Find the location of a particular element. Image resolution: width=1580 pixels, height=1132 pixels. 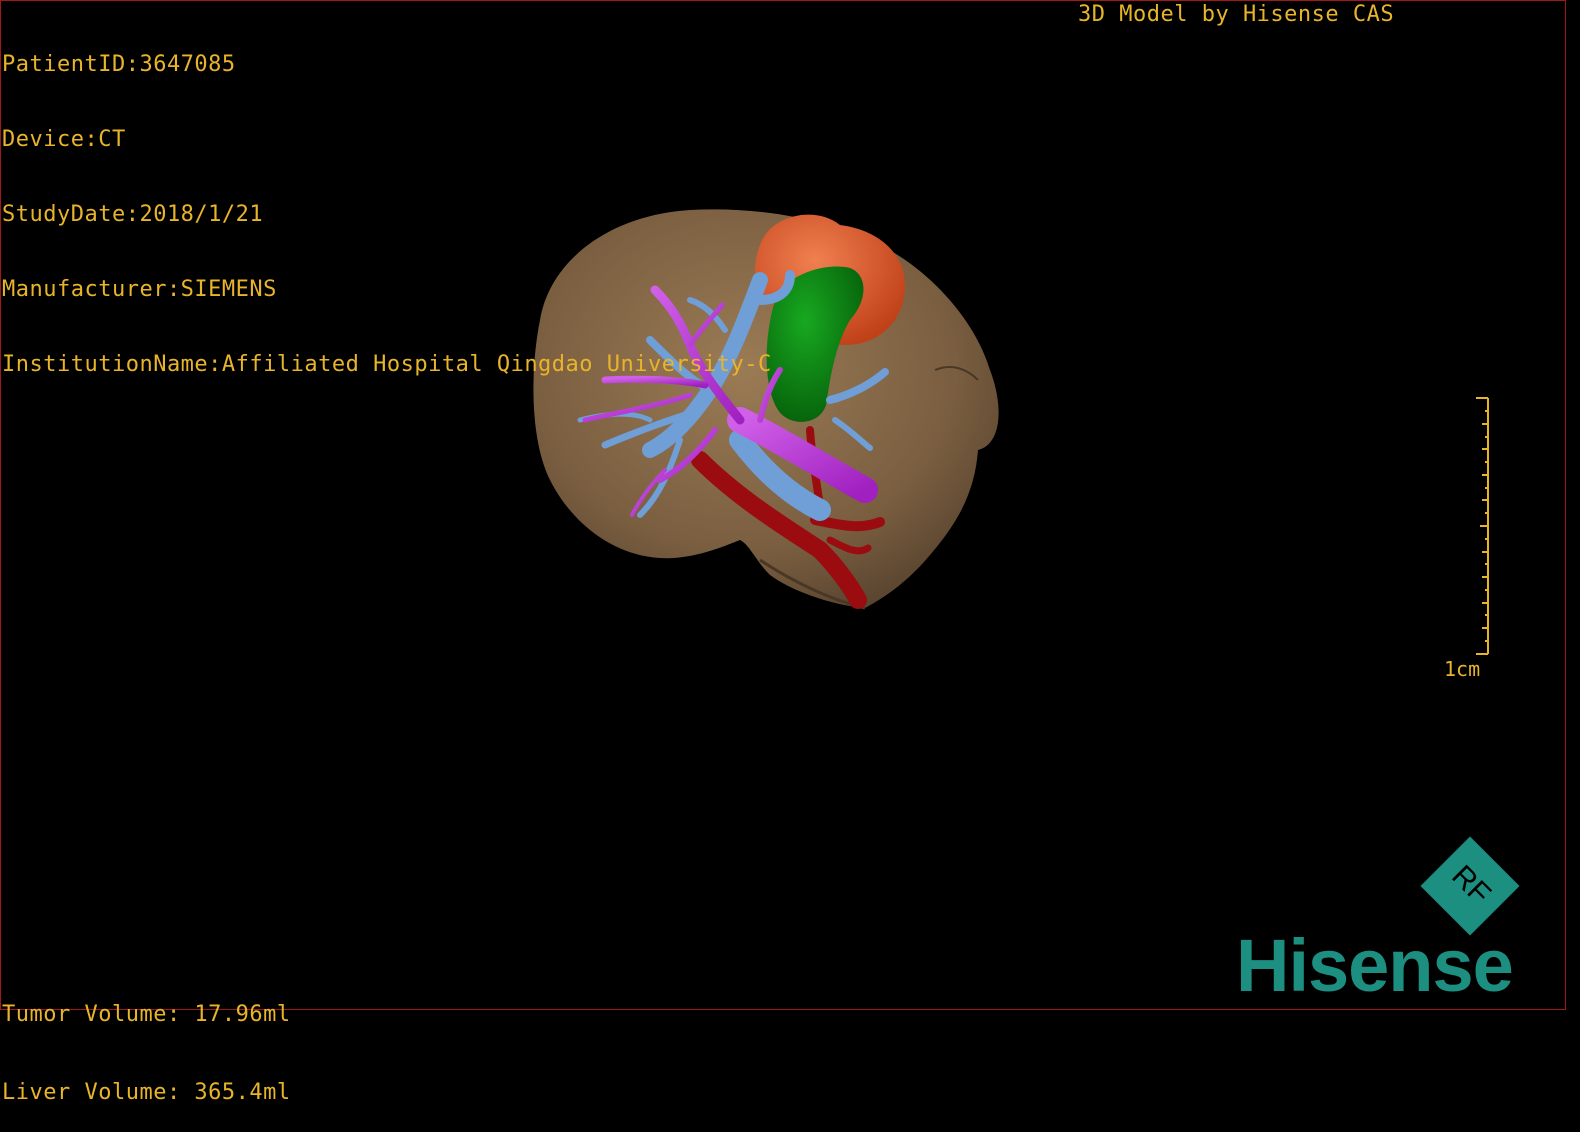

model-credit-label: 3D Model by Hisense CAS is located at coordinates (1236, 14).